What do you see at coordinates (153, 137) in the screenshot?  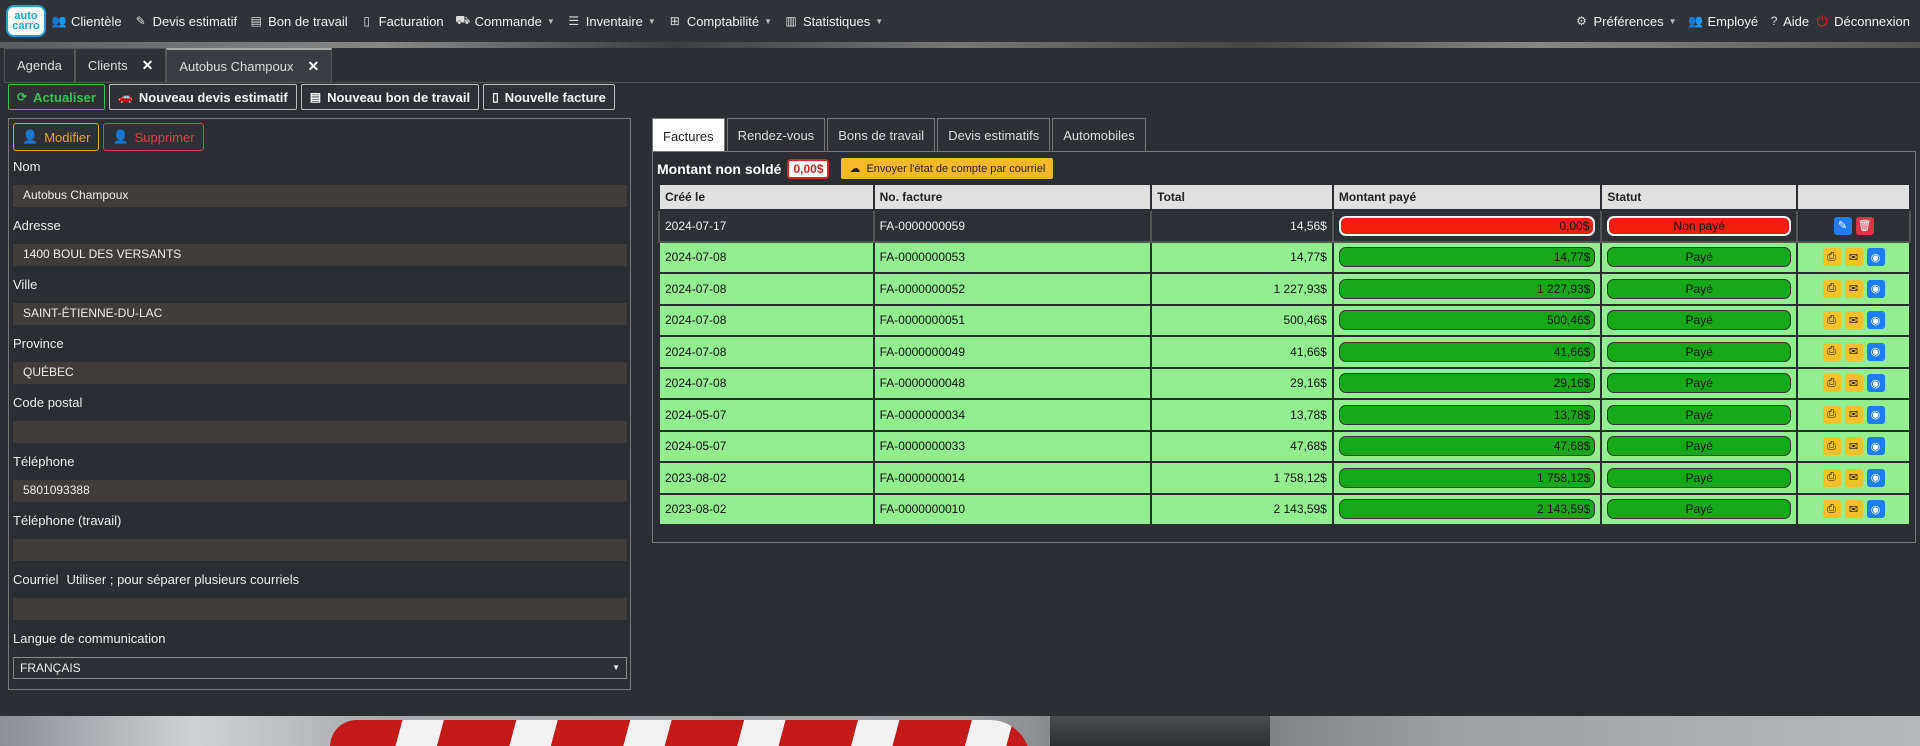 I see `delete-client-button: 👤 Supprimer` at bounding box center [153, 137].